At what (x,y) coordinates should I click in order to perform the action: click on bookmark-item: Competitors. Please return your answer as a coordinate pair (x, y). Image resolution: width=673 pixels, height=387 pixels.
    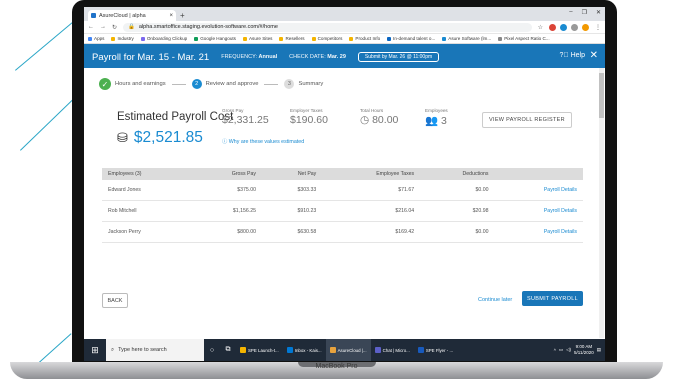
    Looking at the image, I should click on (326, 38).